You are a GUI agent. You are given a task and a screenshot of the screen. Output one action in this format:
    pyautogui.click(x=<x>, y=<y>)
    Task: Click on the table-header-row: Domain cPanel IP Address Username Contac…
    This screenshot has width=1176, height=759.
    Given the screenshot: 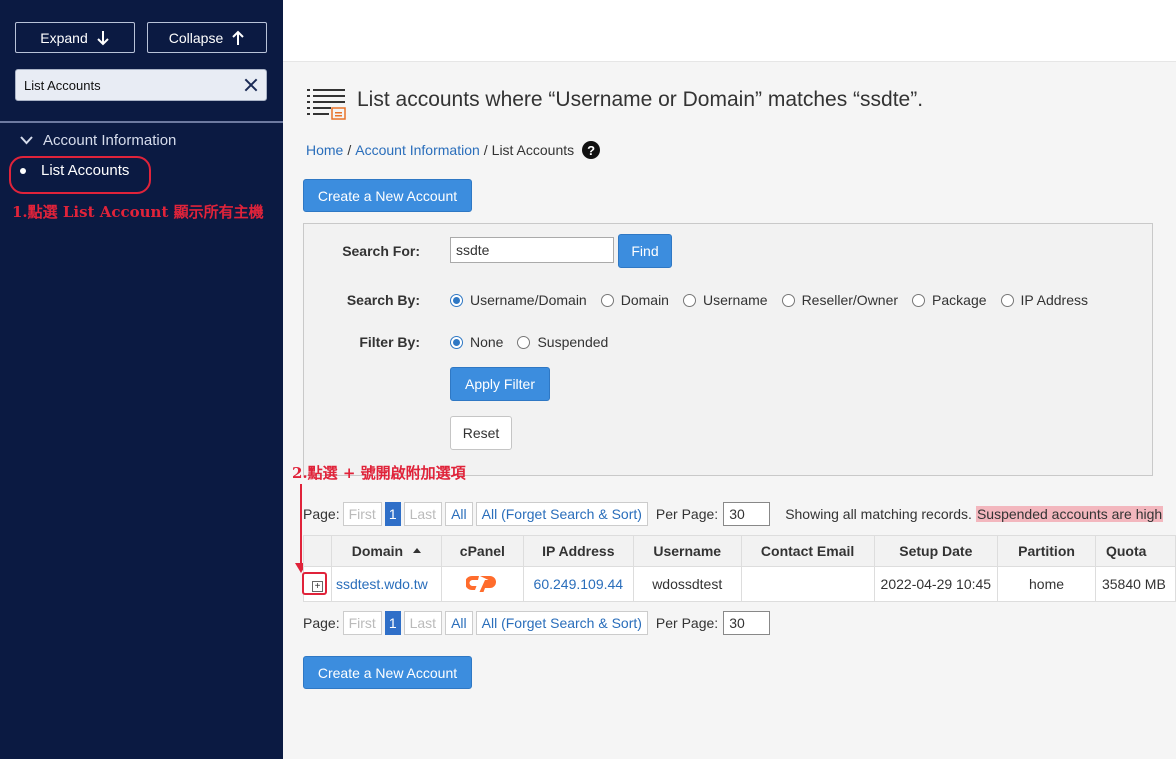 What is the action you would take?
    pyautogui.click(x=739, y=551)
    